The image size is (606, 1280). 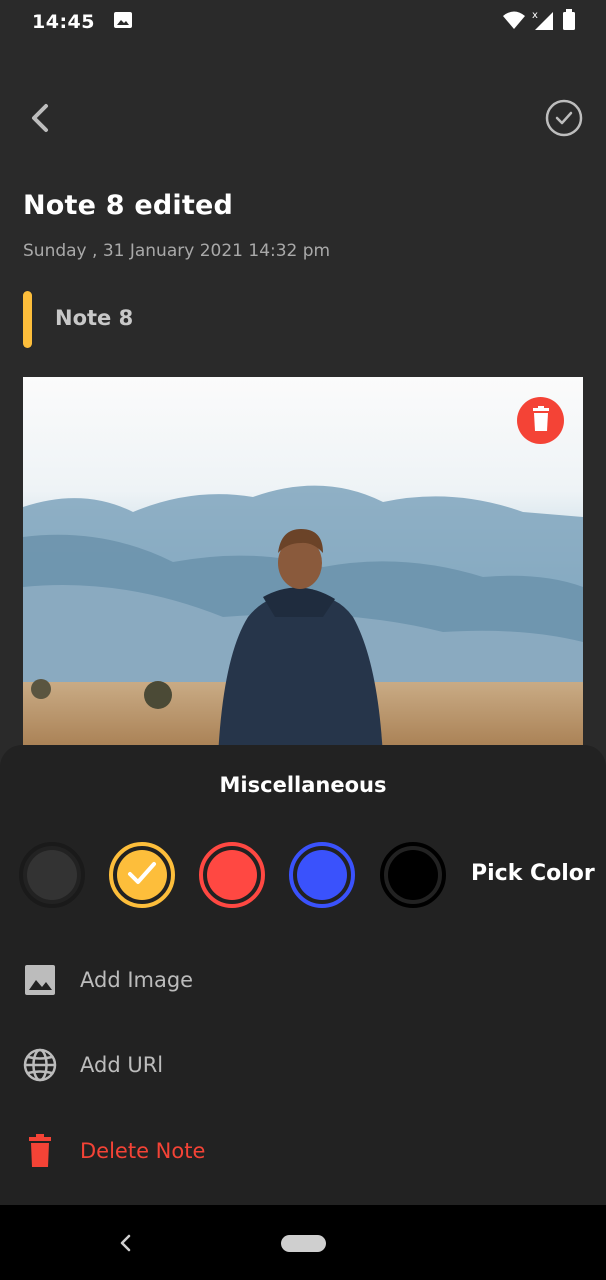 I want to click on wifi-icon, so click(x=514, y=22).